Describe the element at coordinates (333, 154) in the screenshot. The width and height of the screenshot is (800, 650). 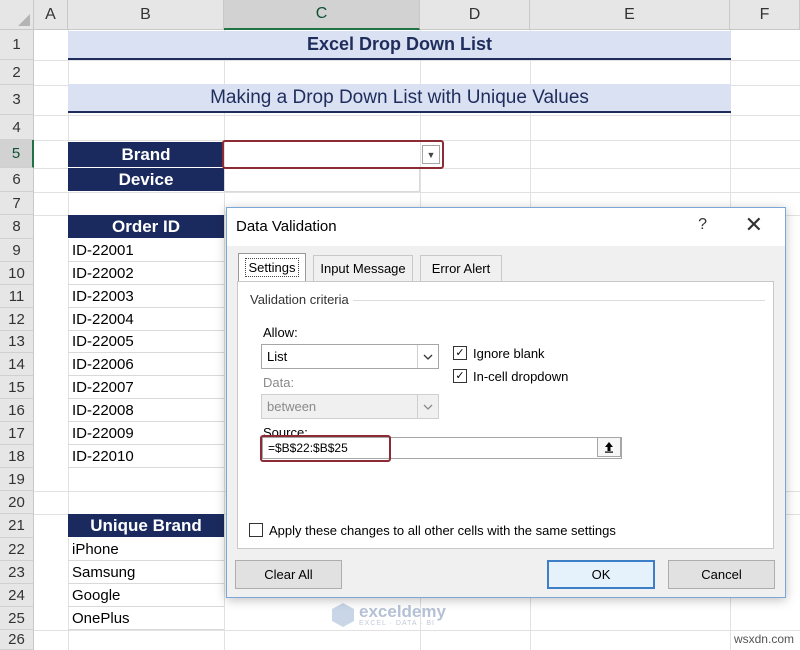
I see `brand-dropdown-cell` at that location.